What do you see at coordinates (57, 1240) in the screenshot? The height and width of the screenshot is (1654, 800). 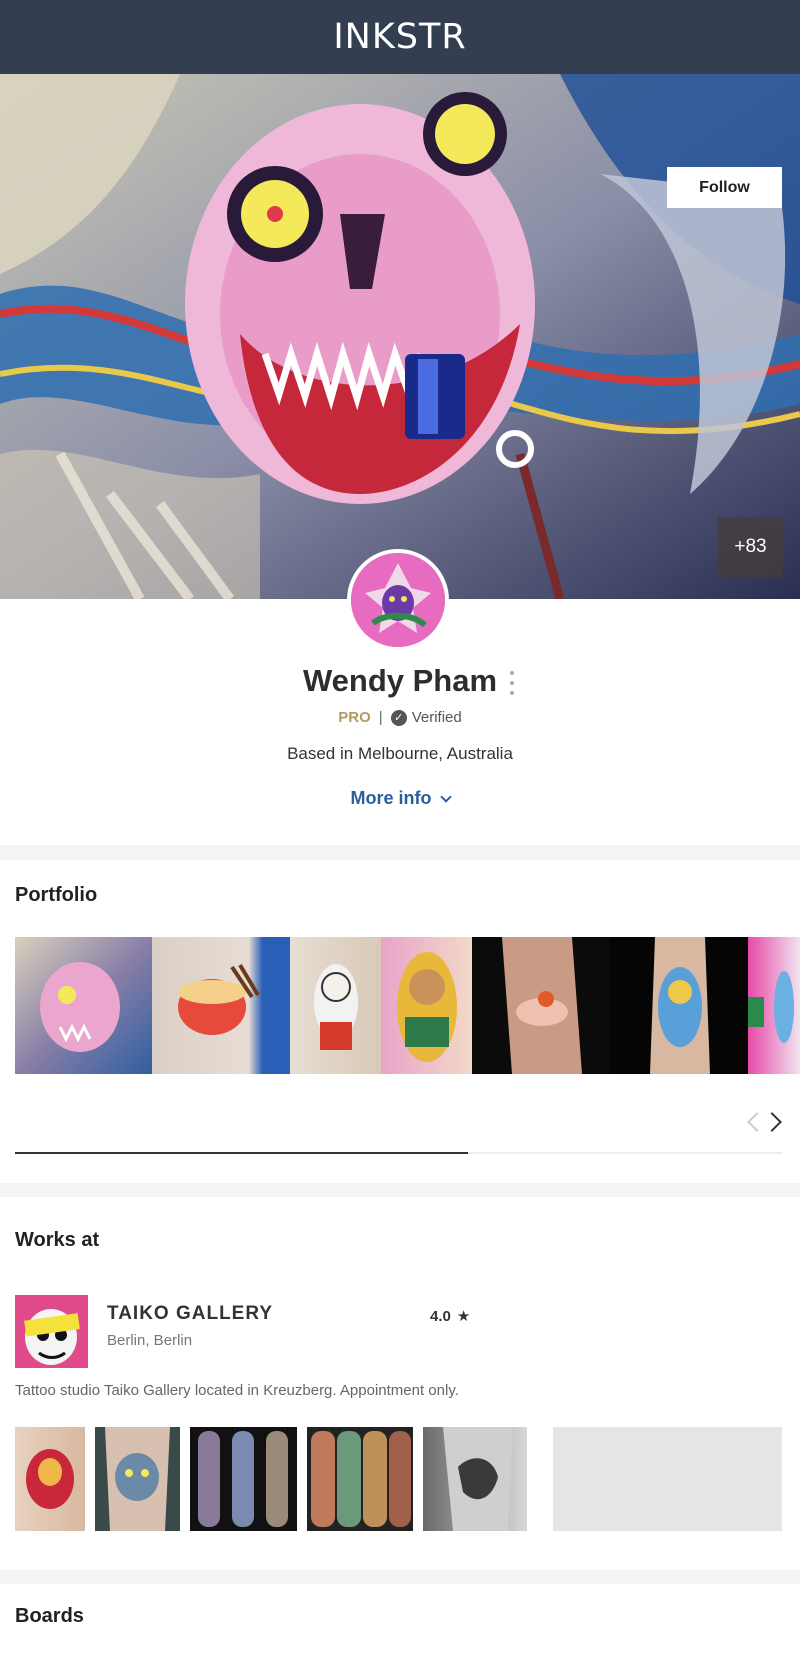 I see `works-at-title: Works at` at bounding box center [57, 1240].